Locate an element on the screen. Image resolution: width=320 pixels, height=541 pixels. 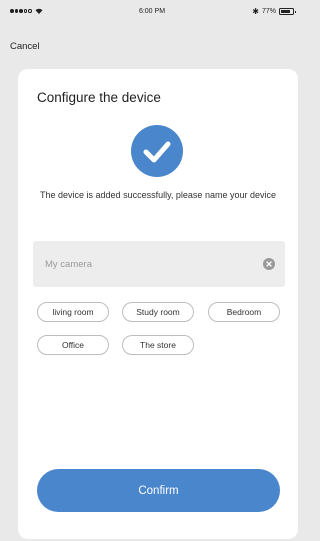
battery-percent: 77% is located at coordinates (268, 11).